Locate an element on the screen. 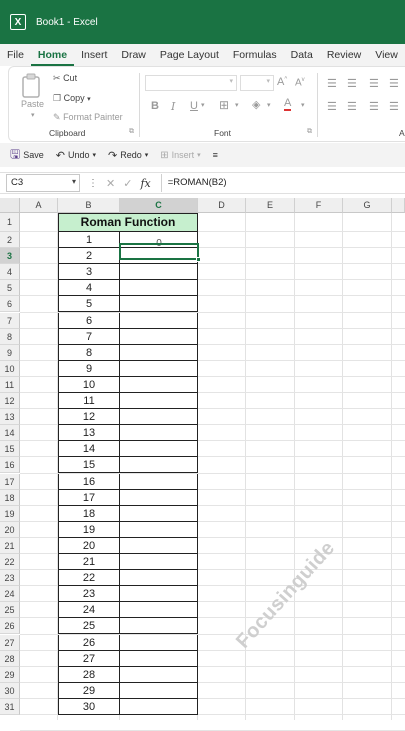  cell-c8 is located at coordinates (159, 336).